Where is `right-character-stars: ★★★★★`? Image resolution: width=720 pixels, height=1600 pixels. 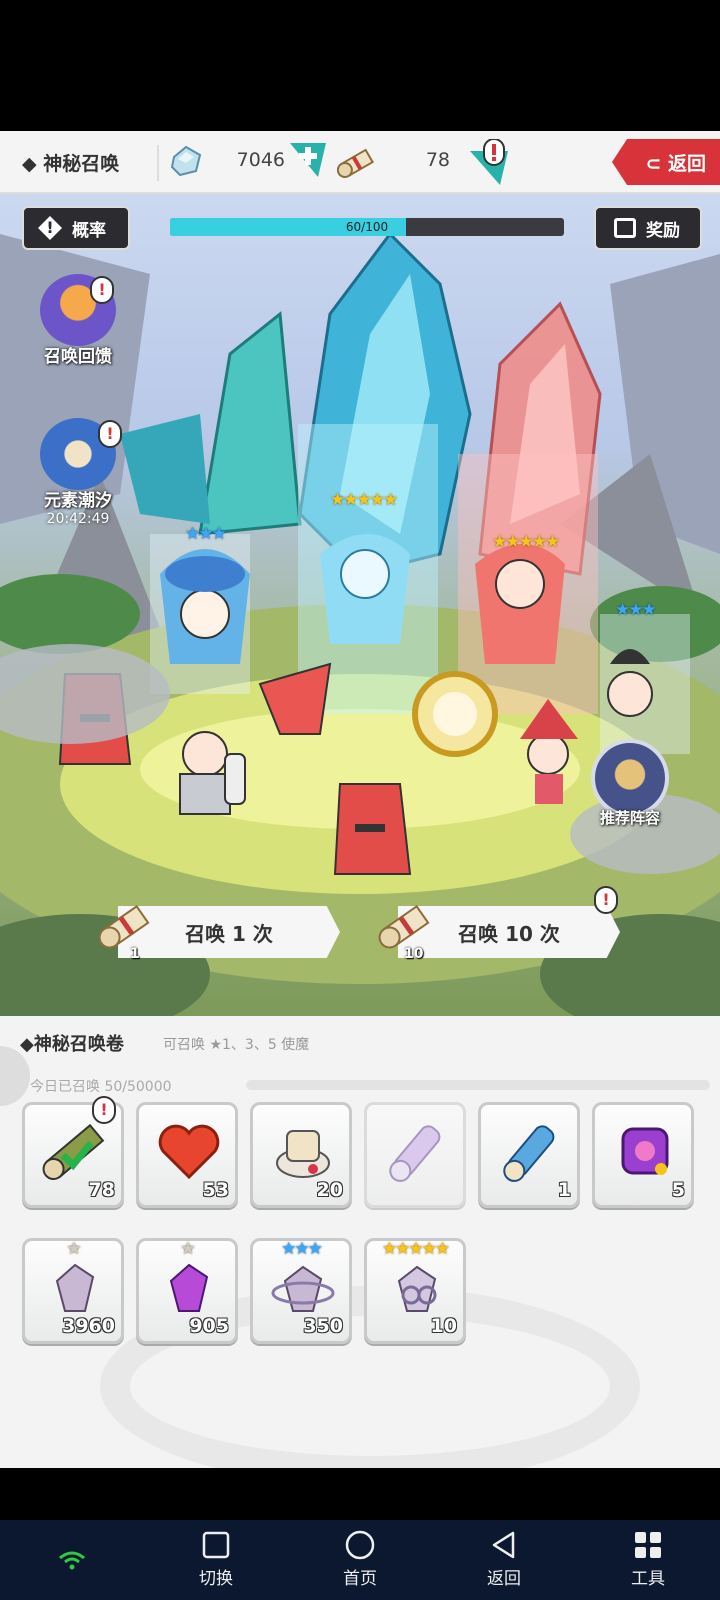
right-character-stars: ★★★★★ is located at coordinates (526, 542).